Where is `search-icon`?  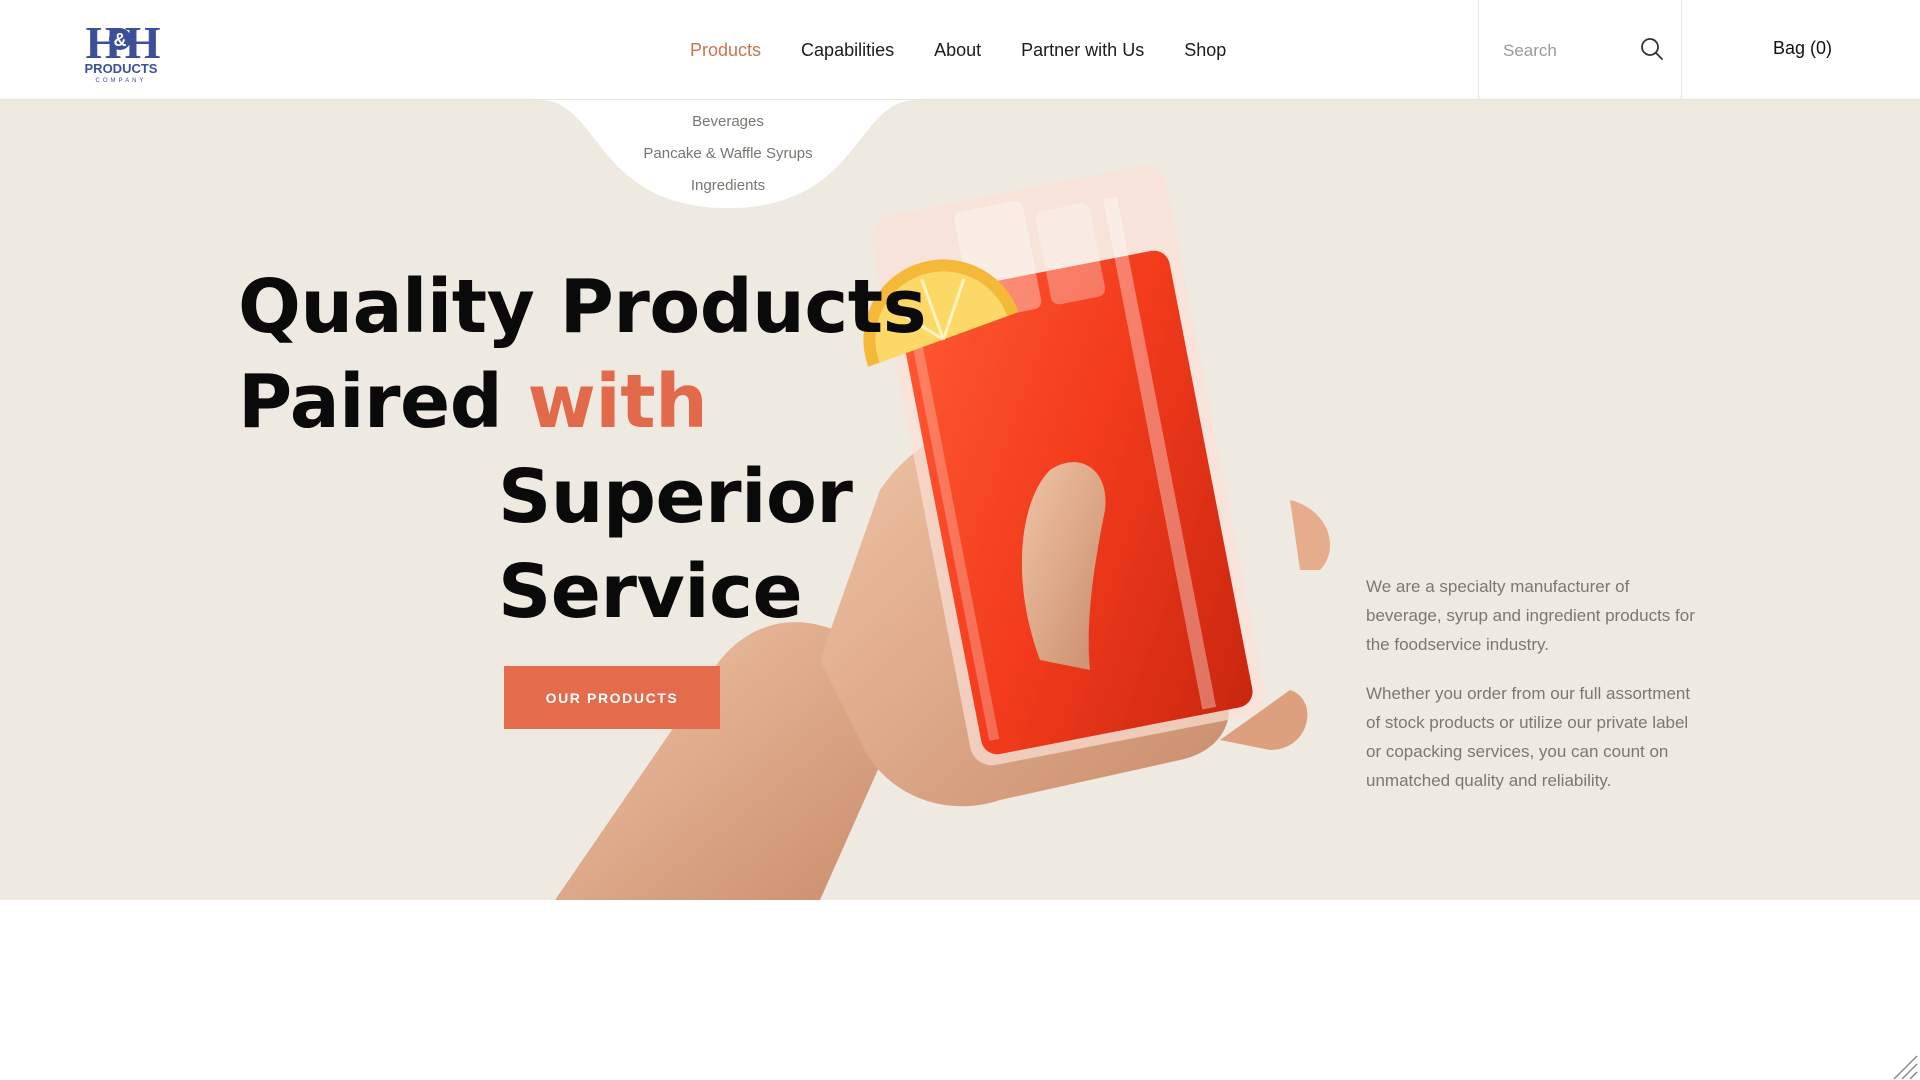
search-icon is located at coordinates (1652, 49).